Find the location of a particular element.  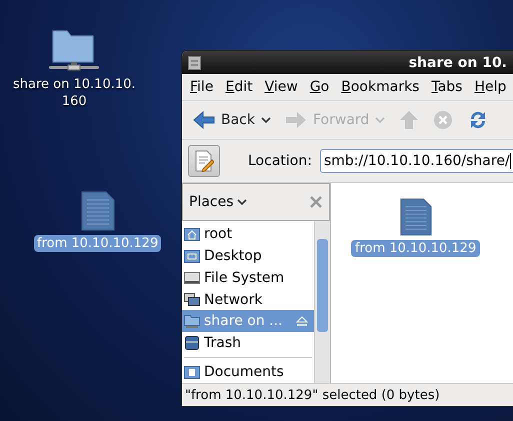

close-icon is located at coordinates (316, 202).